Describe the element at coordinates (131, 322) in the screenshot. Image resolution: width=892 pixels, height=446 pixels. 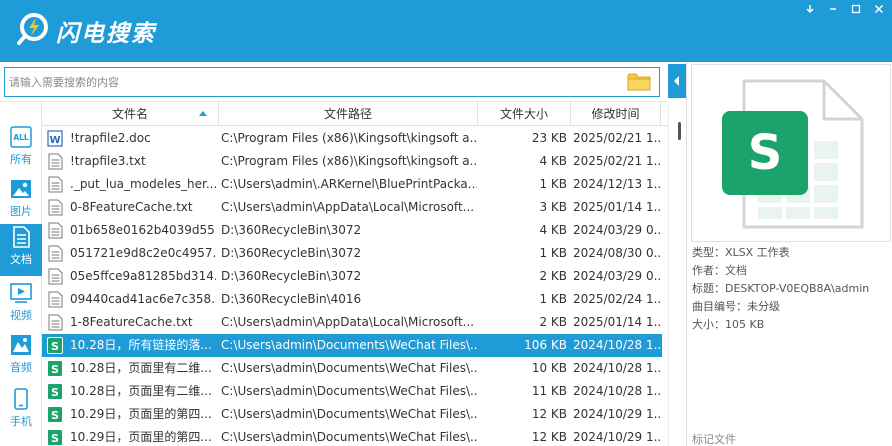
I see `file-name-cell: 1-8FeatureCache.txt` at that location.